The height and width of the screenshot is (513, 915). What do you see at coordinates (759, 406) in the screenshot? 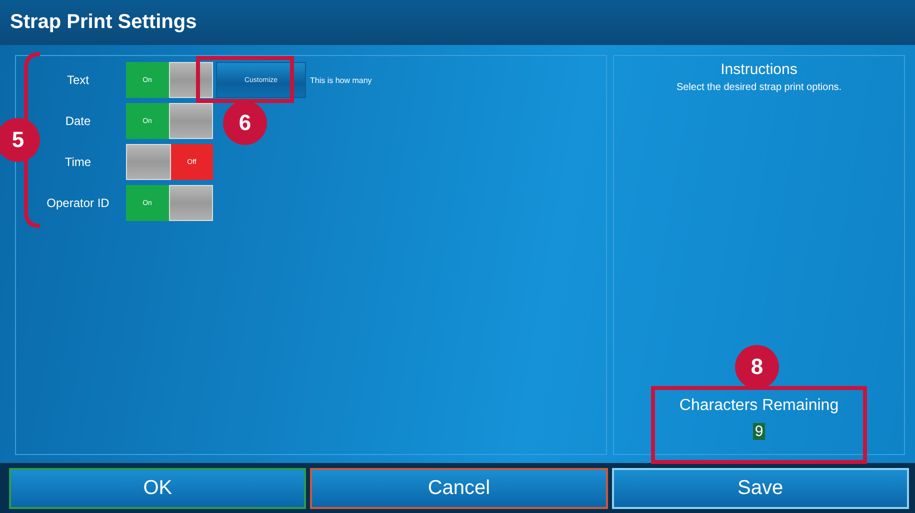
I see `characters-label: Characters Remaining` at bounding box center [759, 406].